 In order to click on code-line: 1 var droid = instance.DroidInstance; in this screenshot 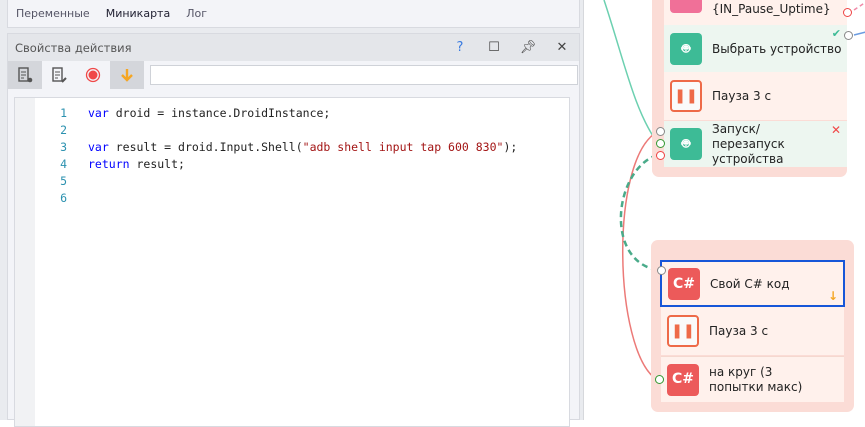, I will do `click(276, 113)`.